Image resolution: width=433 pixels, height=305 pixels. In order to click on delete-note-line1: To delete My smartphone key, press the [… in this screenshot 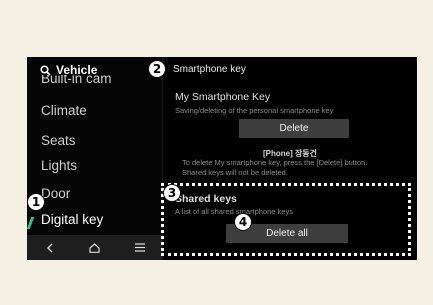, I will do `click(275, 162)`.